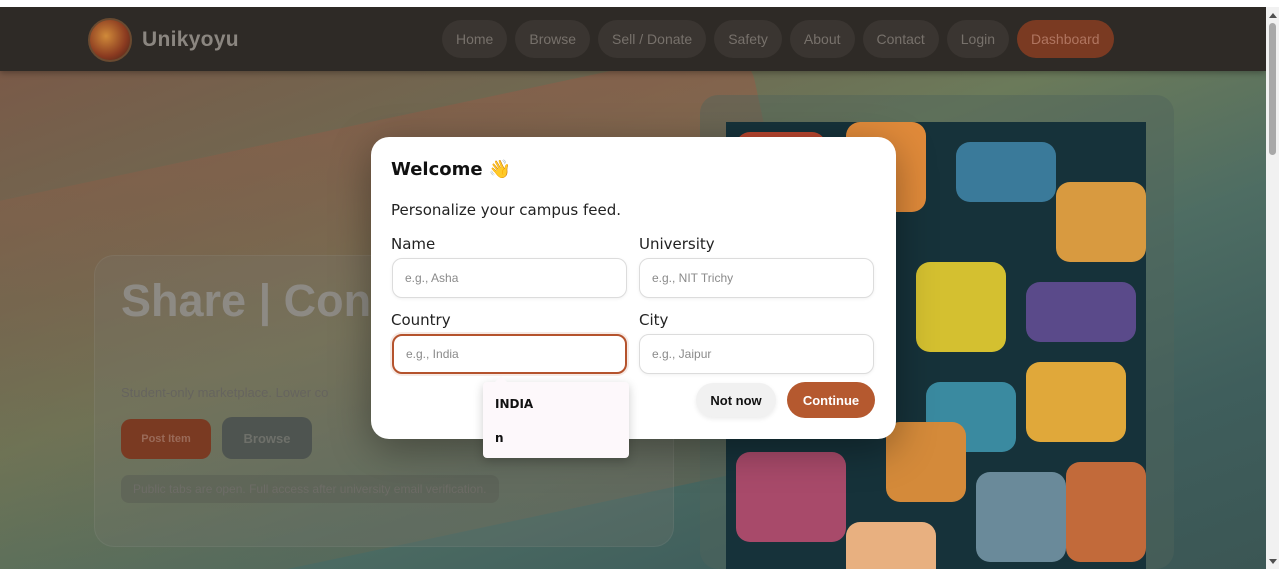 The image size is (1279, 569). I want to click on university-input, so click(756, 278).